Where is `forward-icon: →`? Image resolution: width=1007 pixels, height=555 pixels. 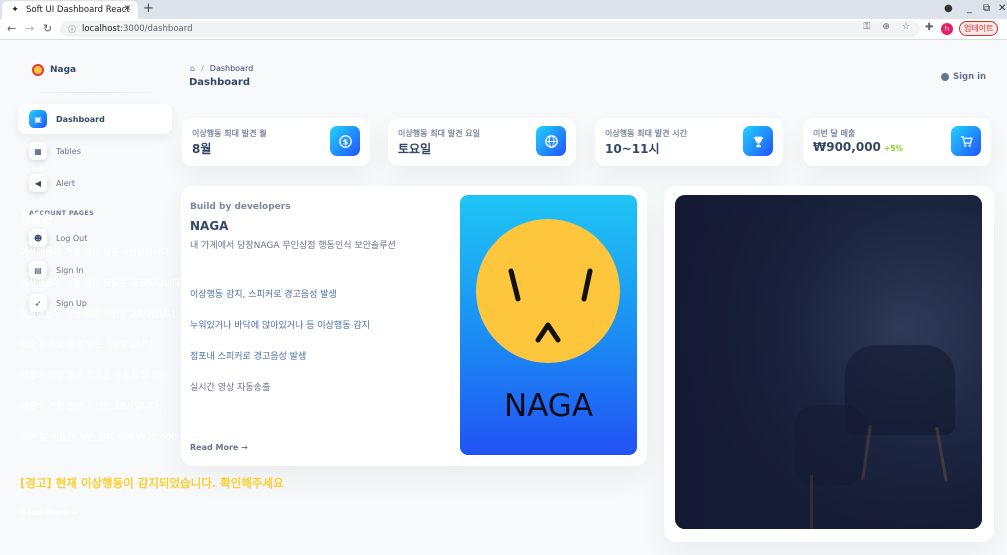
forward-icon: → is located at coordinates (29, 29).